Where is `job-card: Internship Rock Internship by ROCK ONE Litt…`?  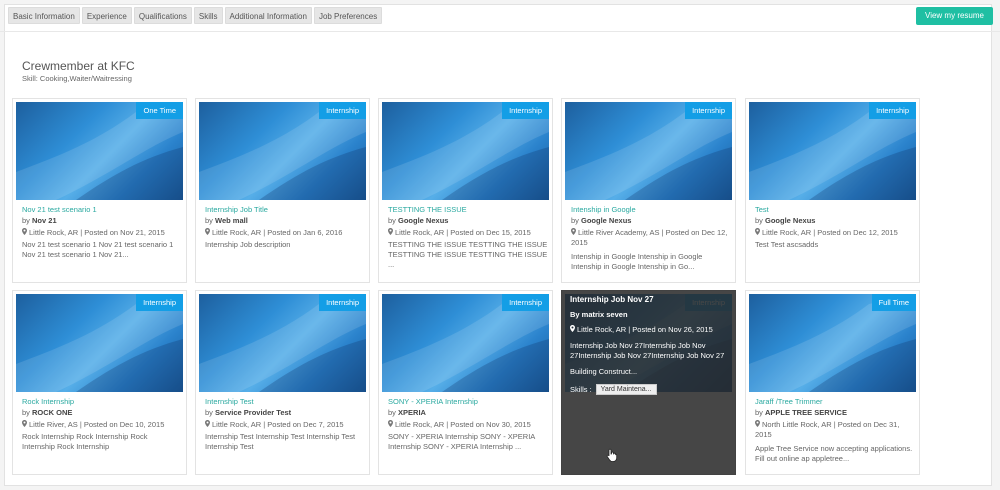
job-card: Internship Rock Internship by ROCK ONE Litt… is located at coordinates (99, 382).